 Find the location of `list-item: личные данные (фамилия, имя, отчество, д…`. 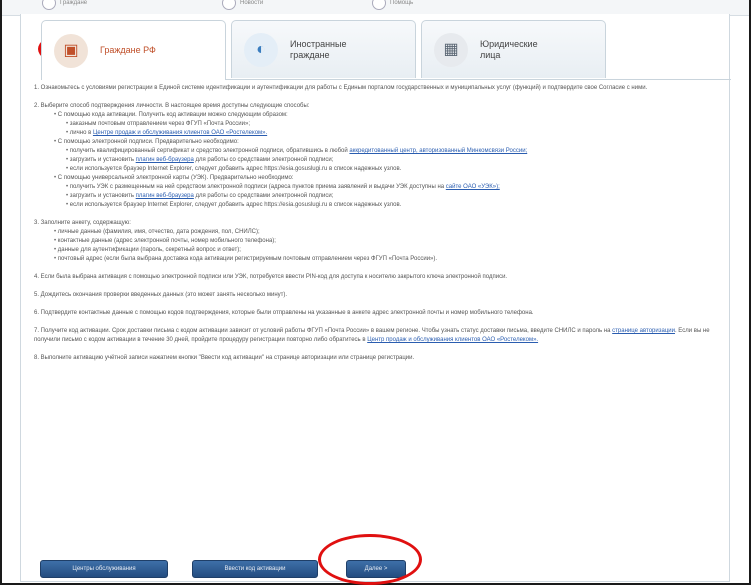

list-item: личные данные (фамилия, имя, отчество, д… is located at coordinates (389, 232).